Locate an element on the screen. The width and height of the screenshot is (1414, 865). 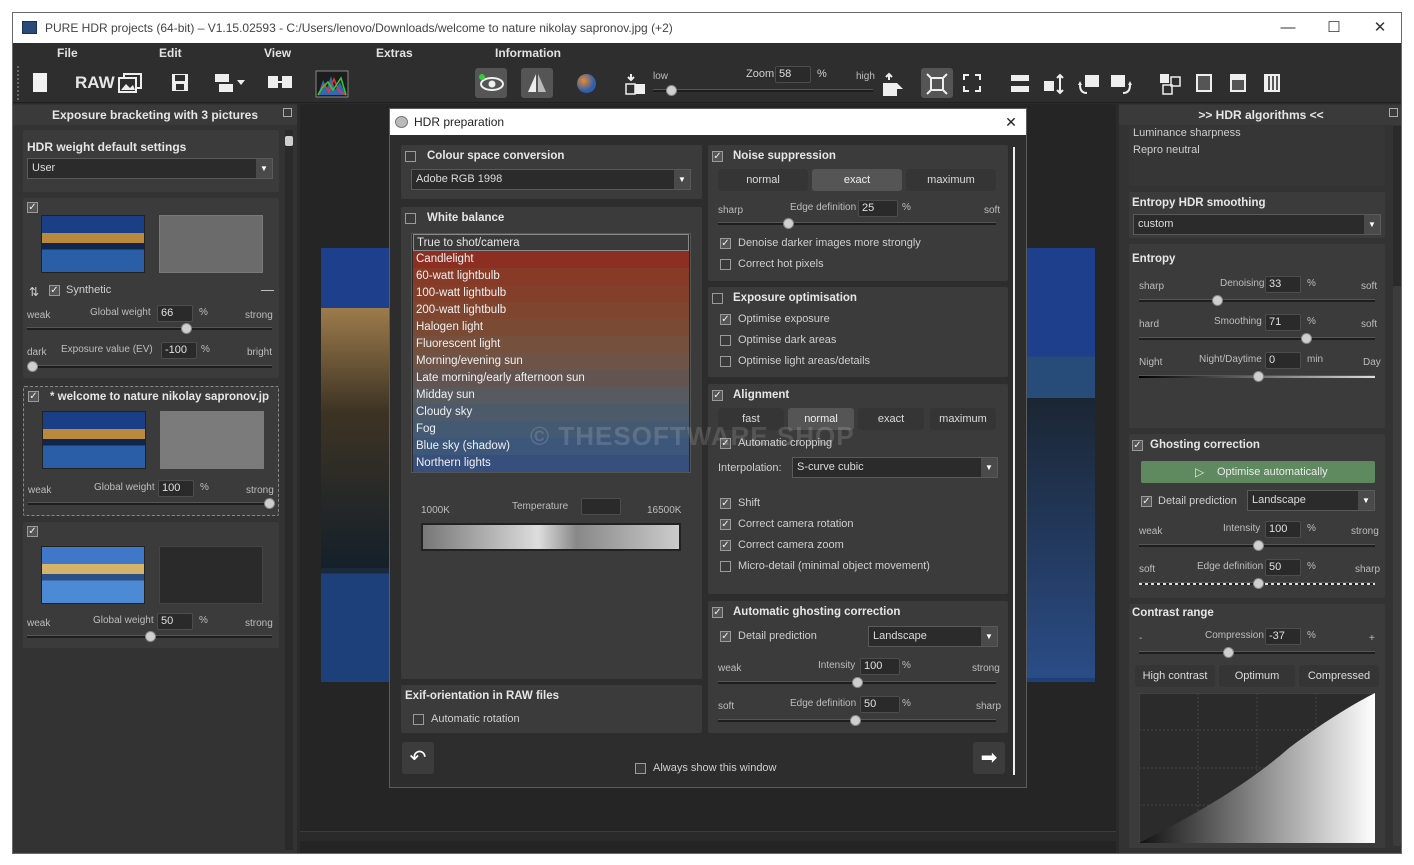
zoom-in-button is located at coordinates (890, 83).